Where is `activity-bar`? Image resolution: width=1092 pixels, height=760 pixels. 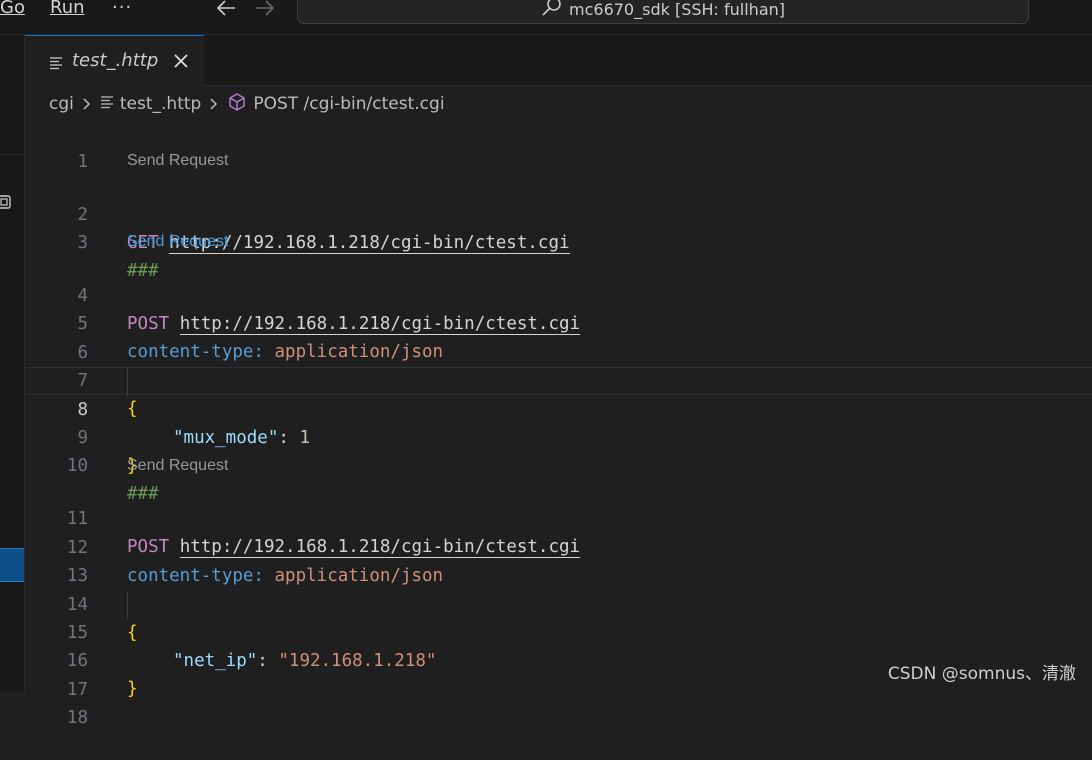
activity-bar is located at coordinates (12, 363).